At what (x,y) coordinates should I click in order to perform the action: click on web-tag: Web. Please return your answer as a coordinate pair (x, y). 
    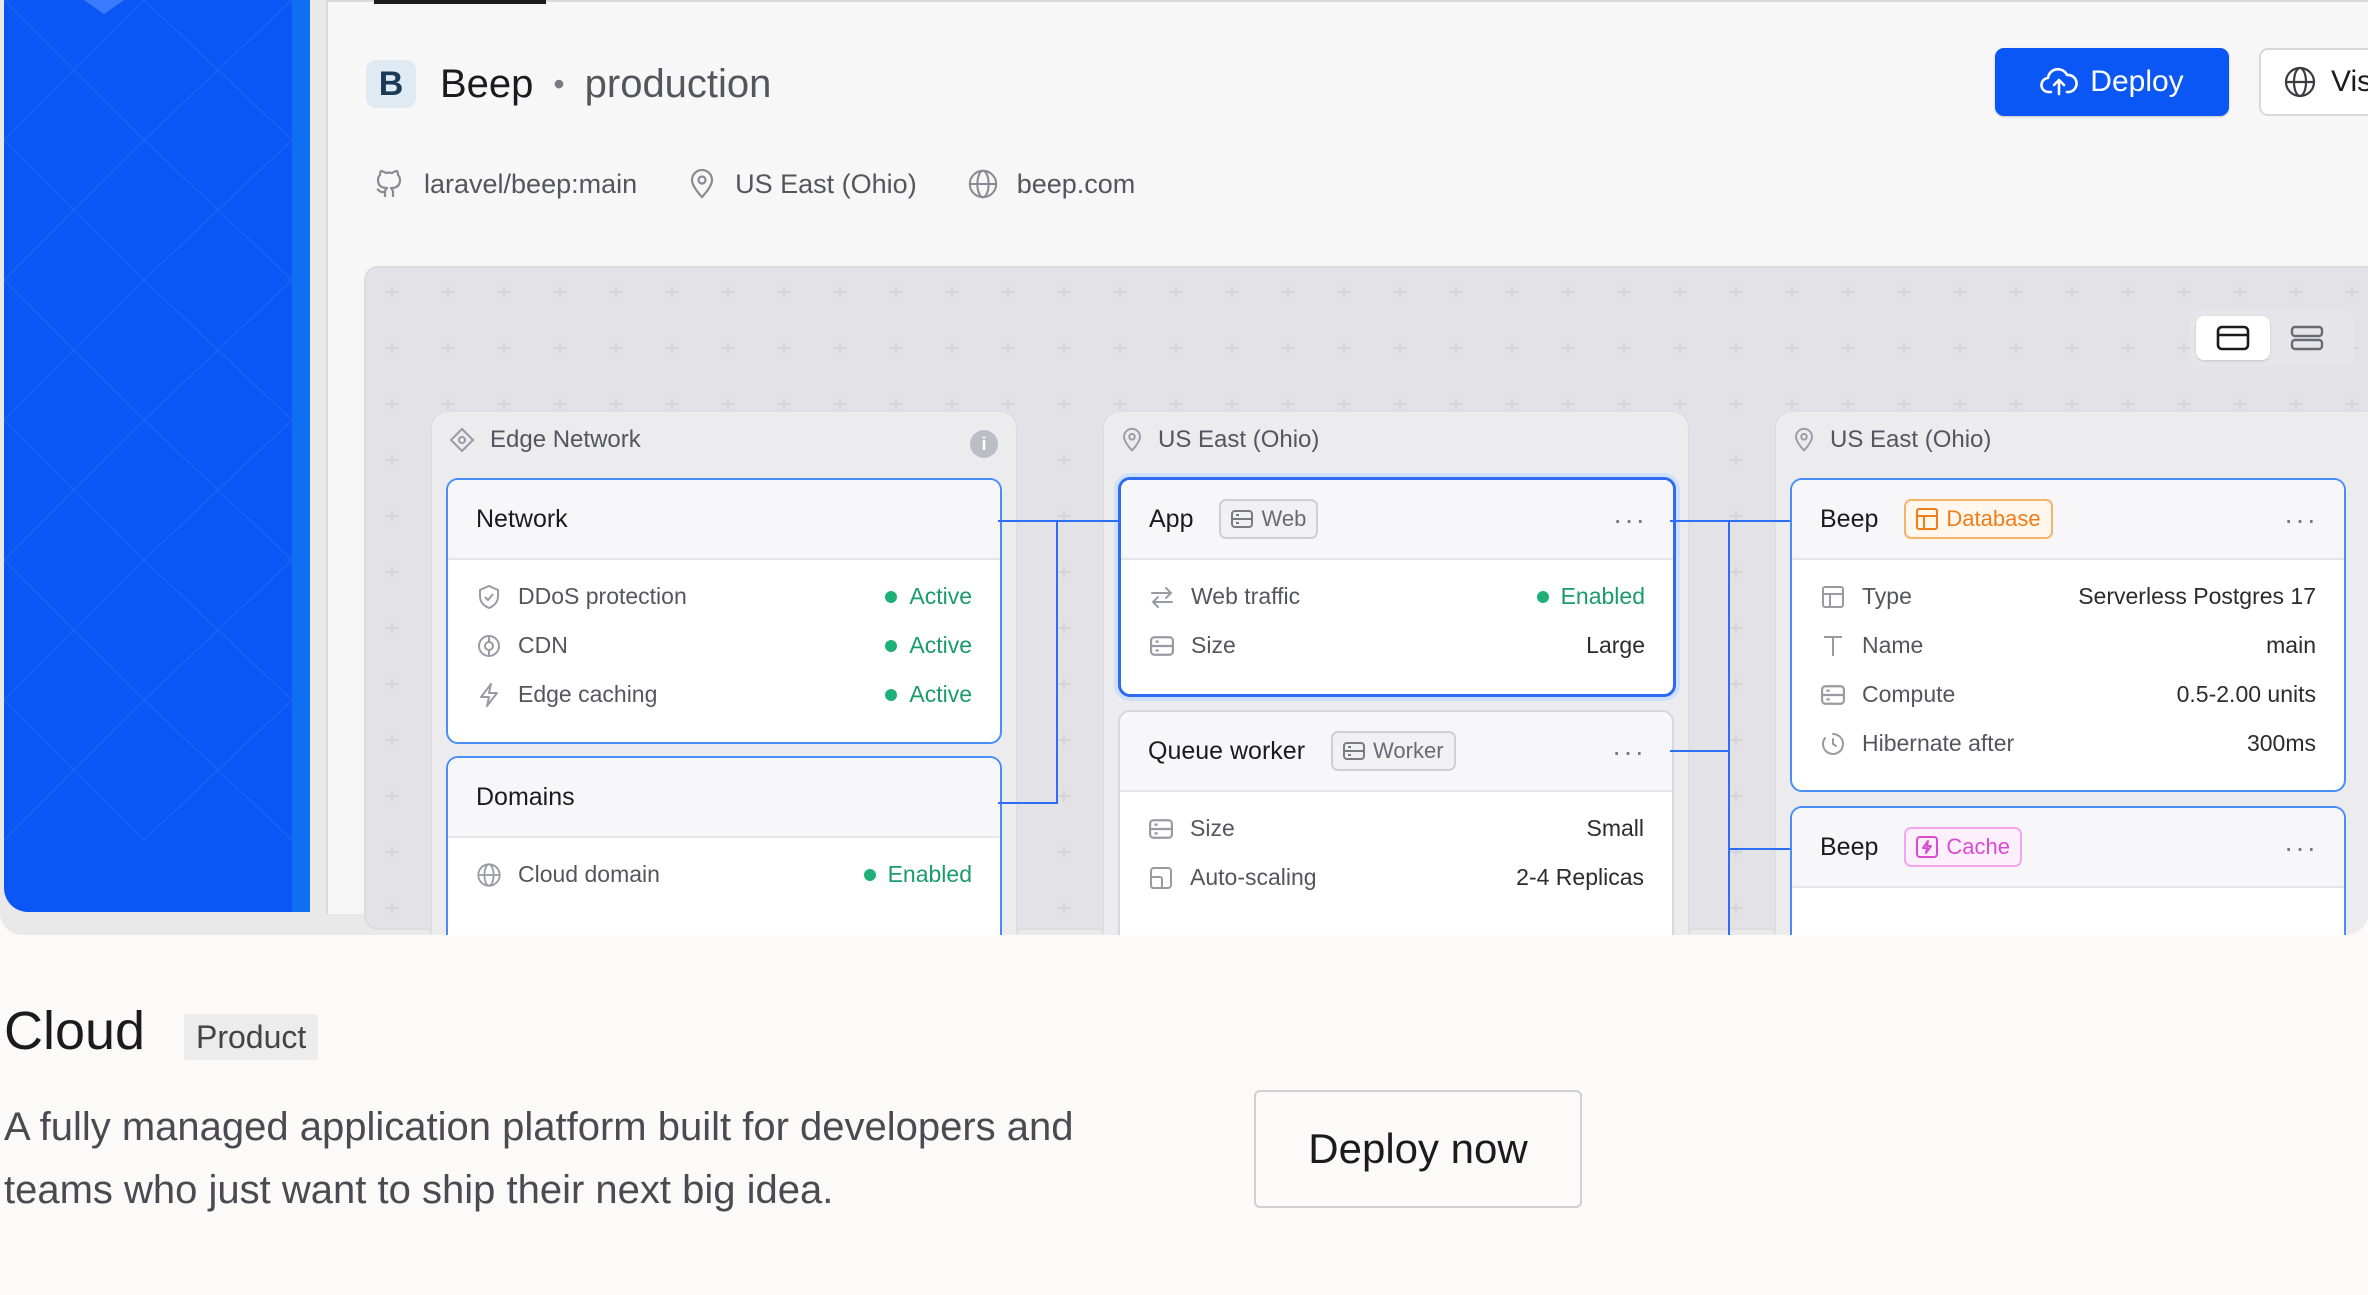
    Looking at the image, I should click on (1269, 519).